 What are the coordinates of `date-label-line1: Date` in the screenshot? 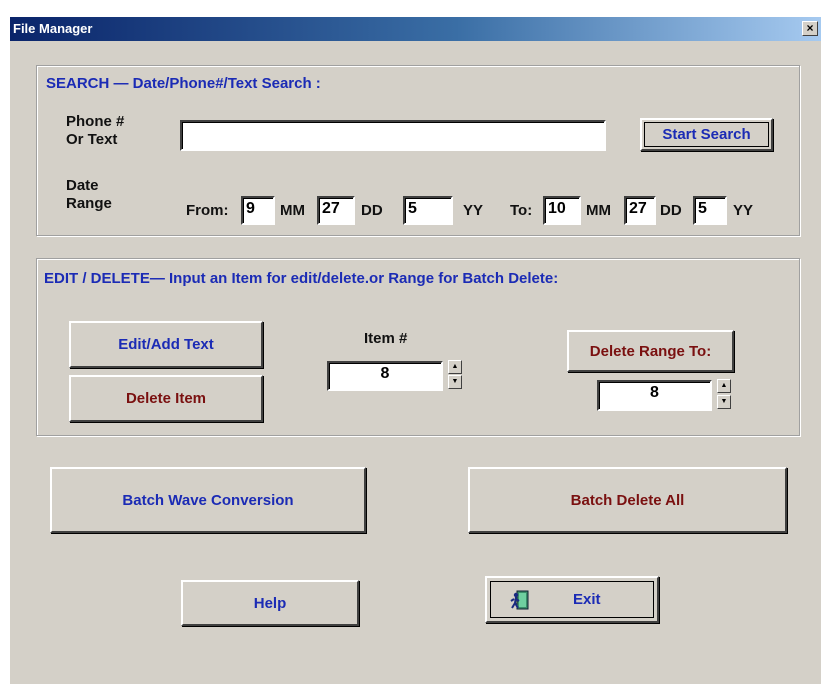 It's located at (82, 185).